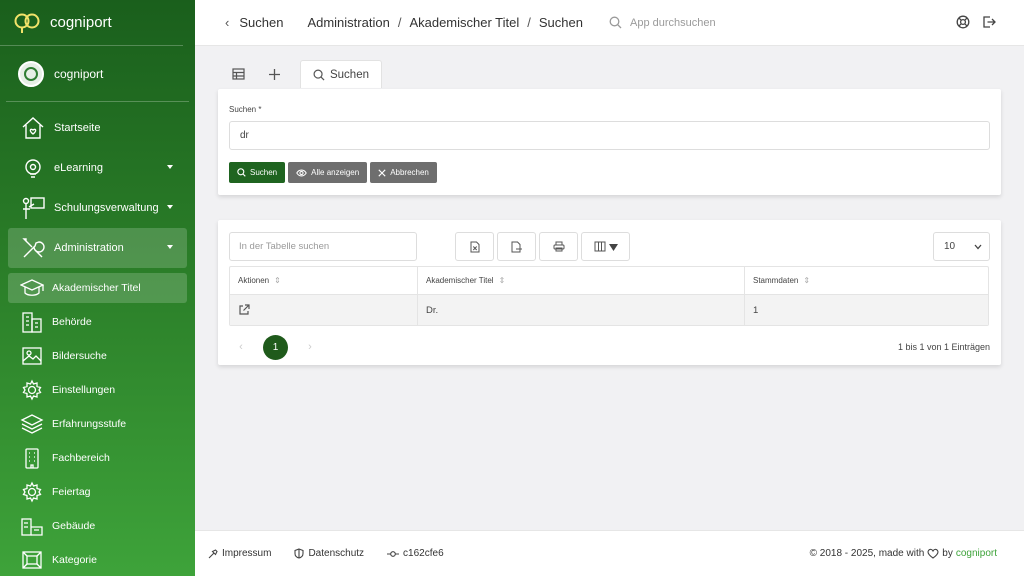 The width and height of the screenshot is (1024, 576). What do you see at coordinates (33, 248) in the screenshot?
I see `tools-icon` at bounding box center [33, 248].